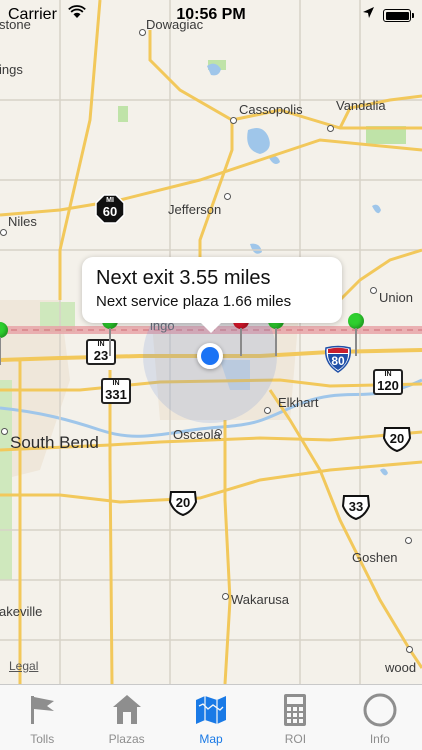 The height and width of the screenshot is (750, 422). What do you see at coordinates (42, 739) in the screenshot?
I see `tab-label: Tolls` at bounding box center [42, 739].